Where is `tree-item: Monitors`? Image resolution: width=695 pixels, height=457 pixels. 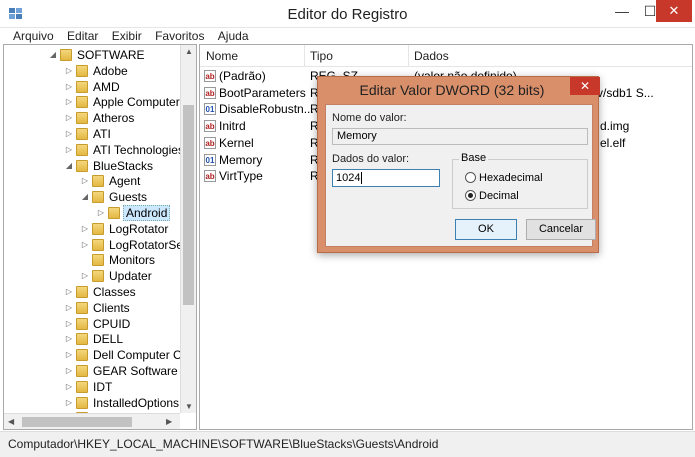
tree-item: Monitors is located at coordinates (118, 260).